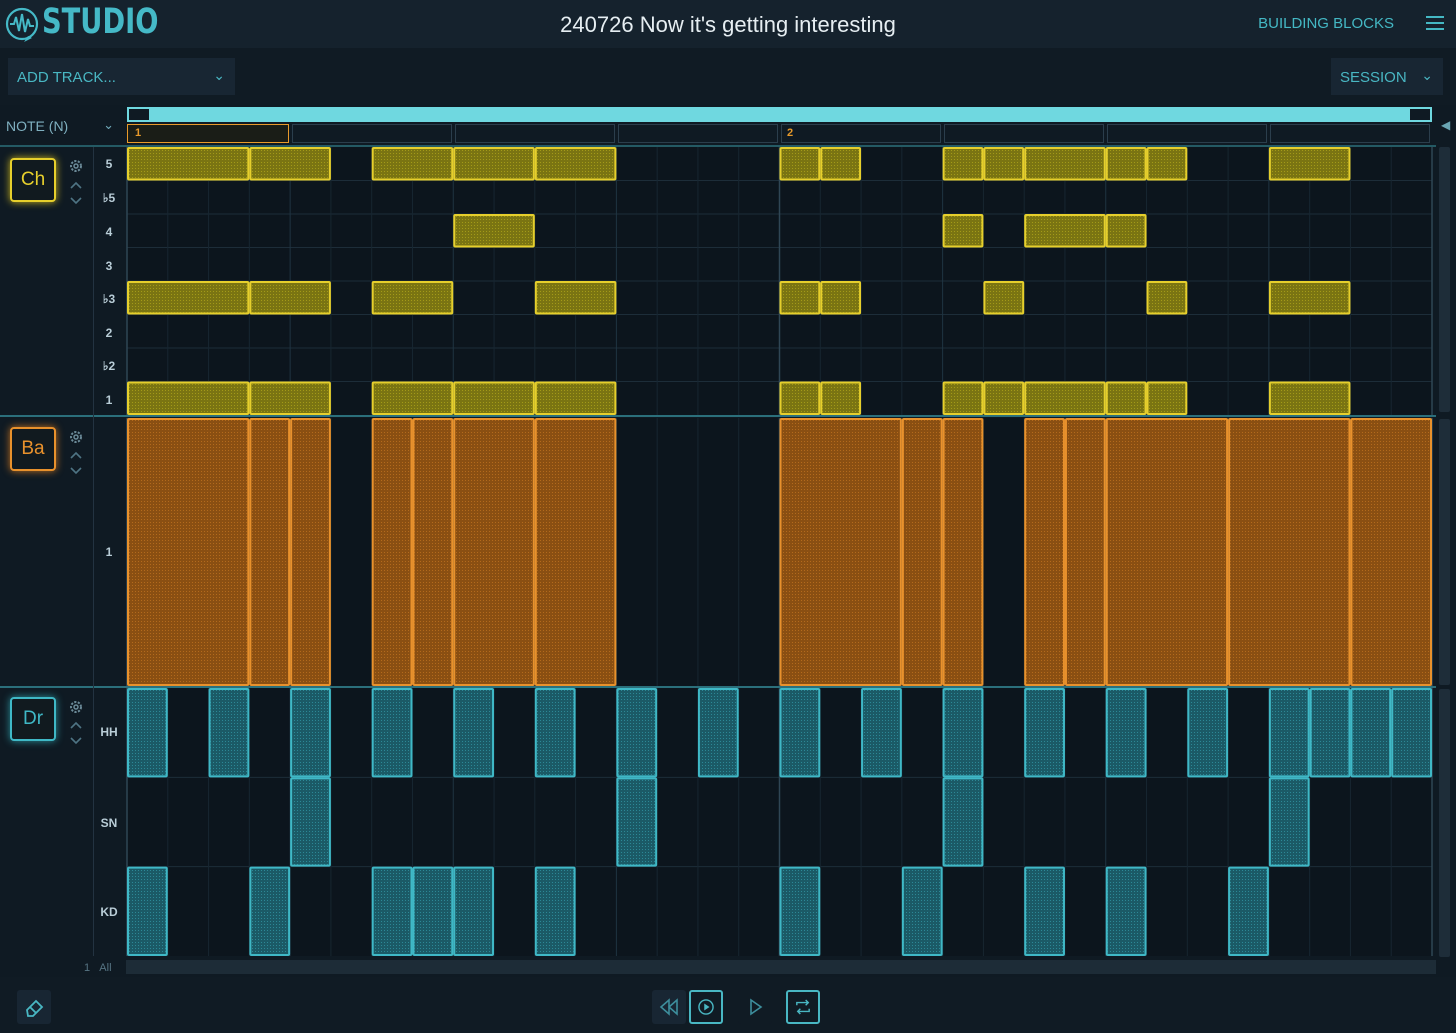 The height and width of the screenshot is (1033, 1456). Describe the element at coordinates (728, 1005) in the screenshot. I see `transport-bar` at that location.